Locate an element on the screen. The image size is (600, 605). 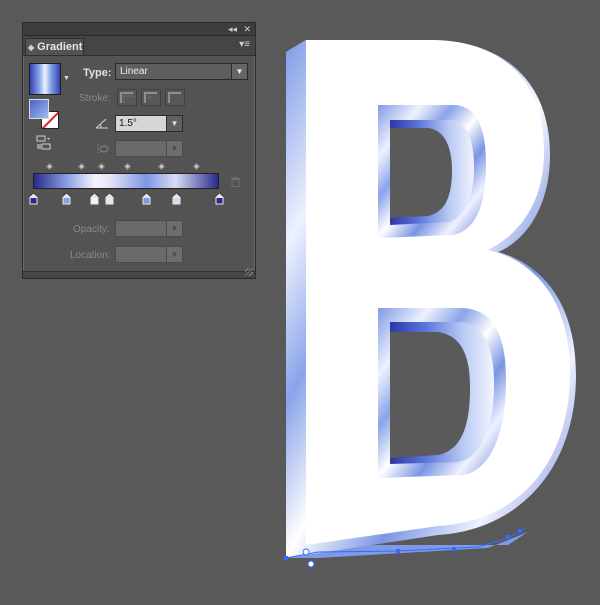
gradient-swatch is located at coordinates (45, 79).